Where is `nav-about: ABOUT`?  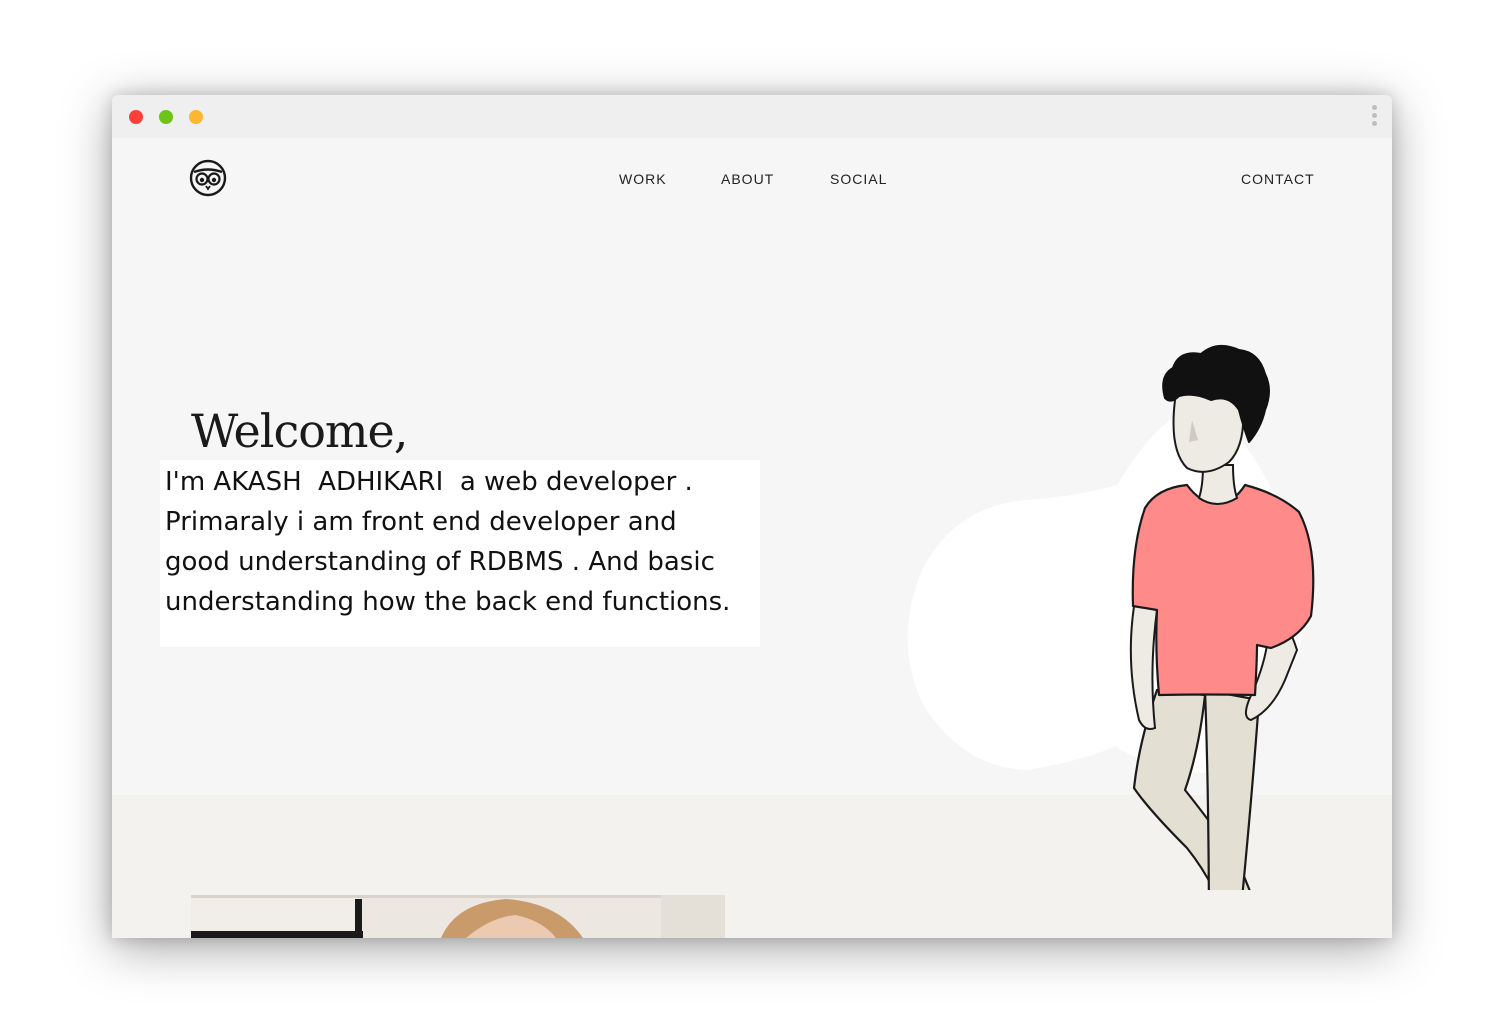 nav-about: ABOUT is located at coordinates (747, 179).